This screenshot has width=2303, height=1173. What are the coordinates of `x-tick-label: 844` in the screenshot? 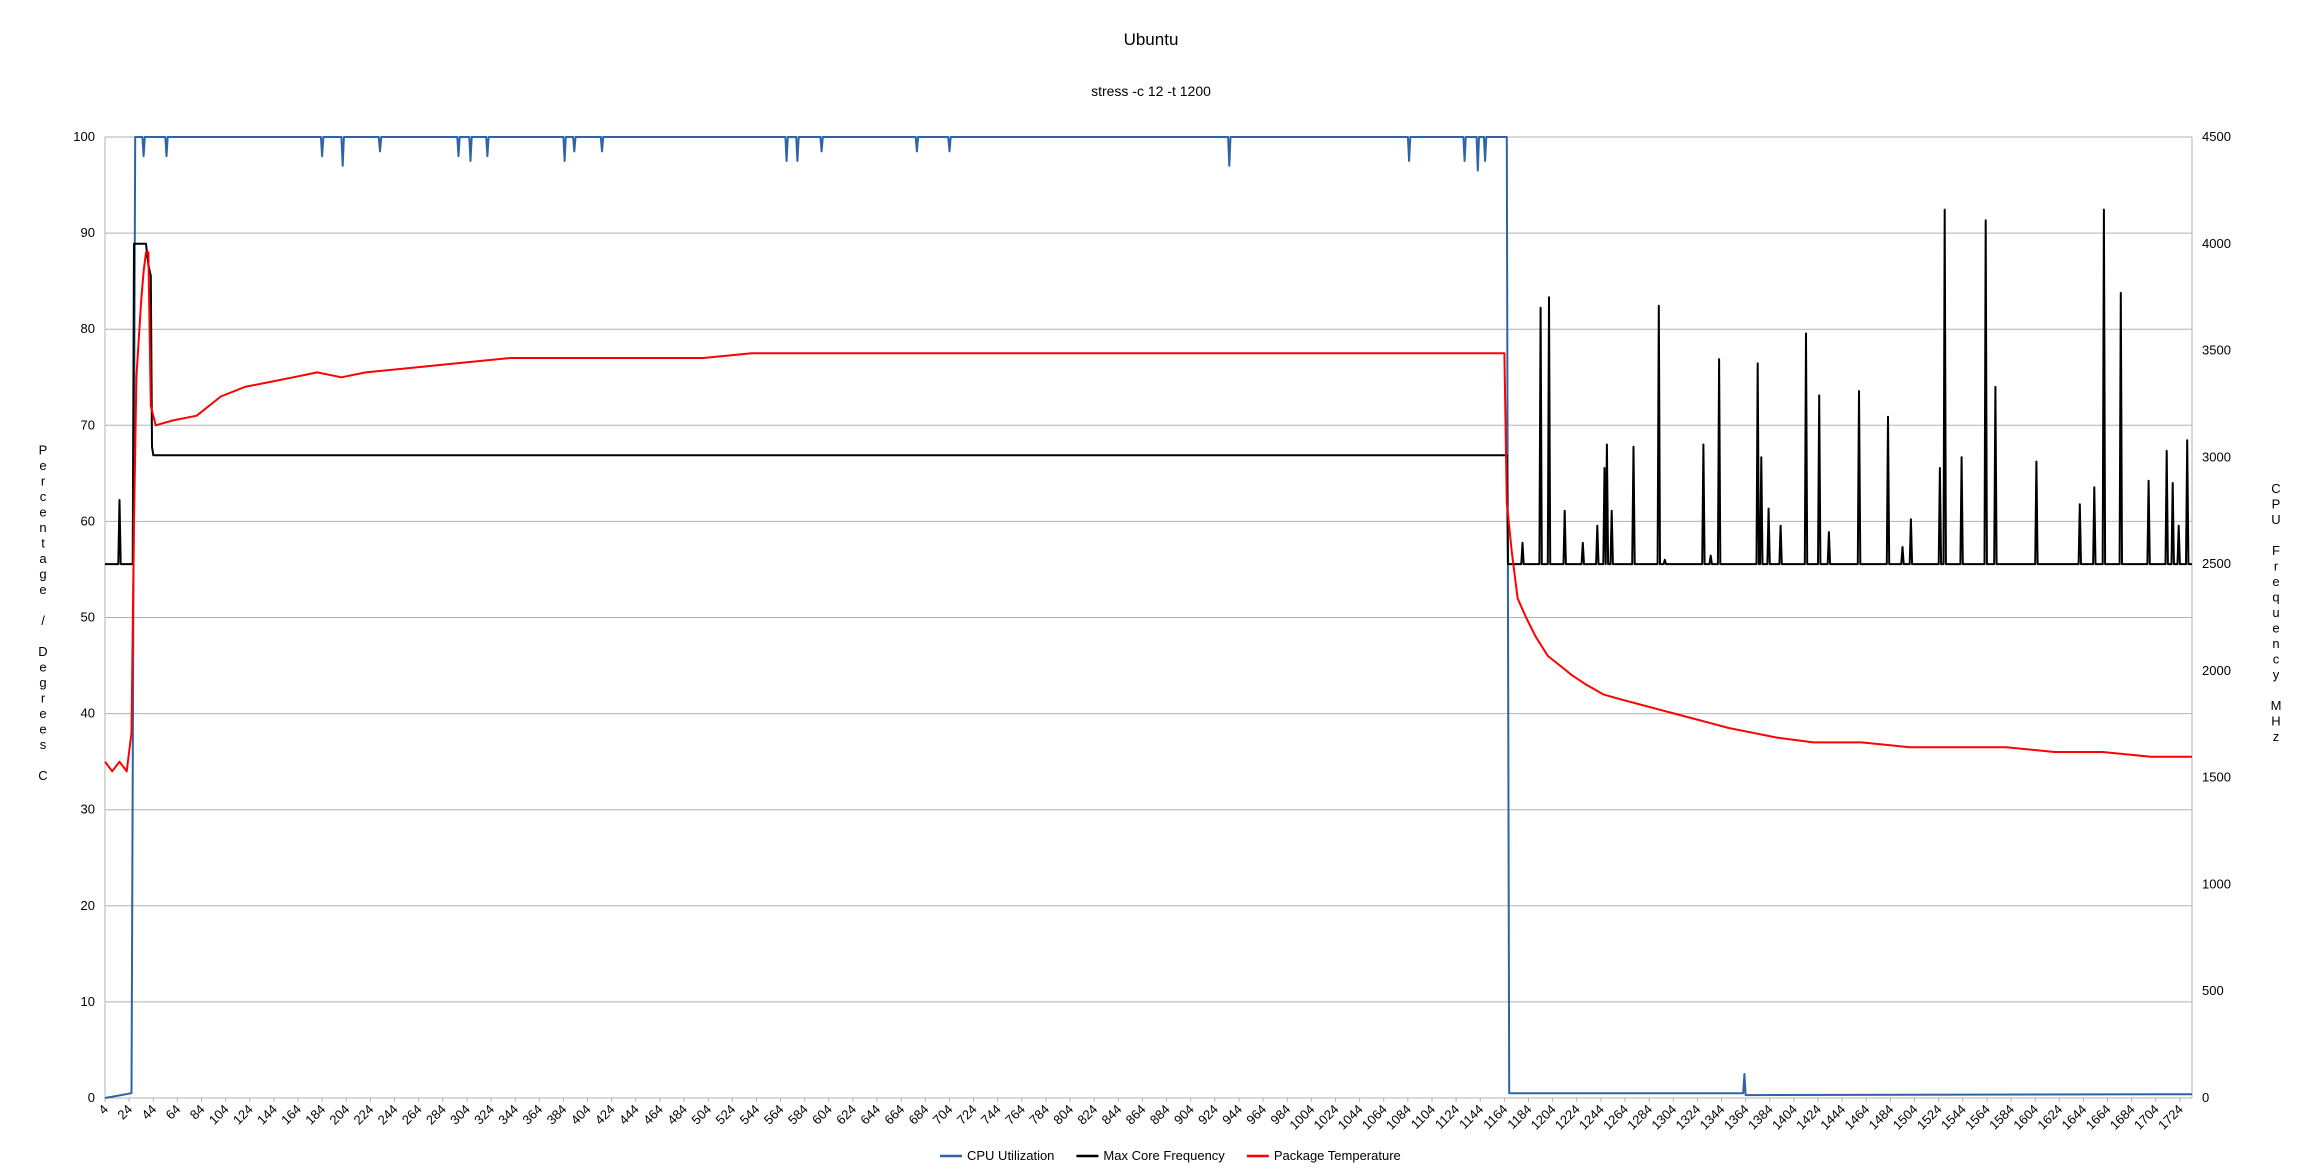 It's located at (1112, 1115).